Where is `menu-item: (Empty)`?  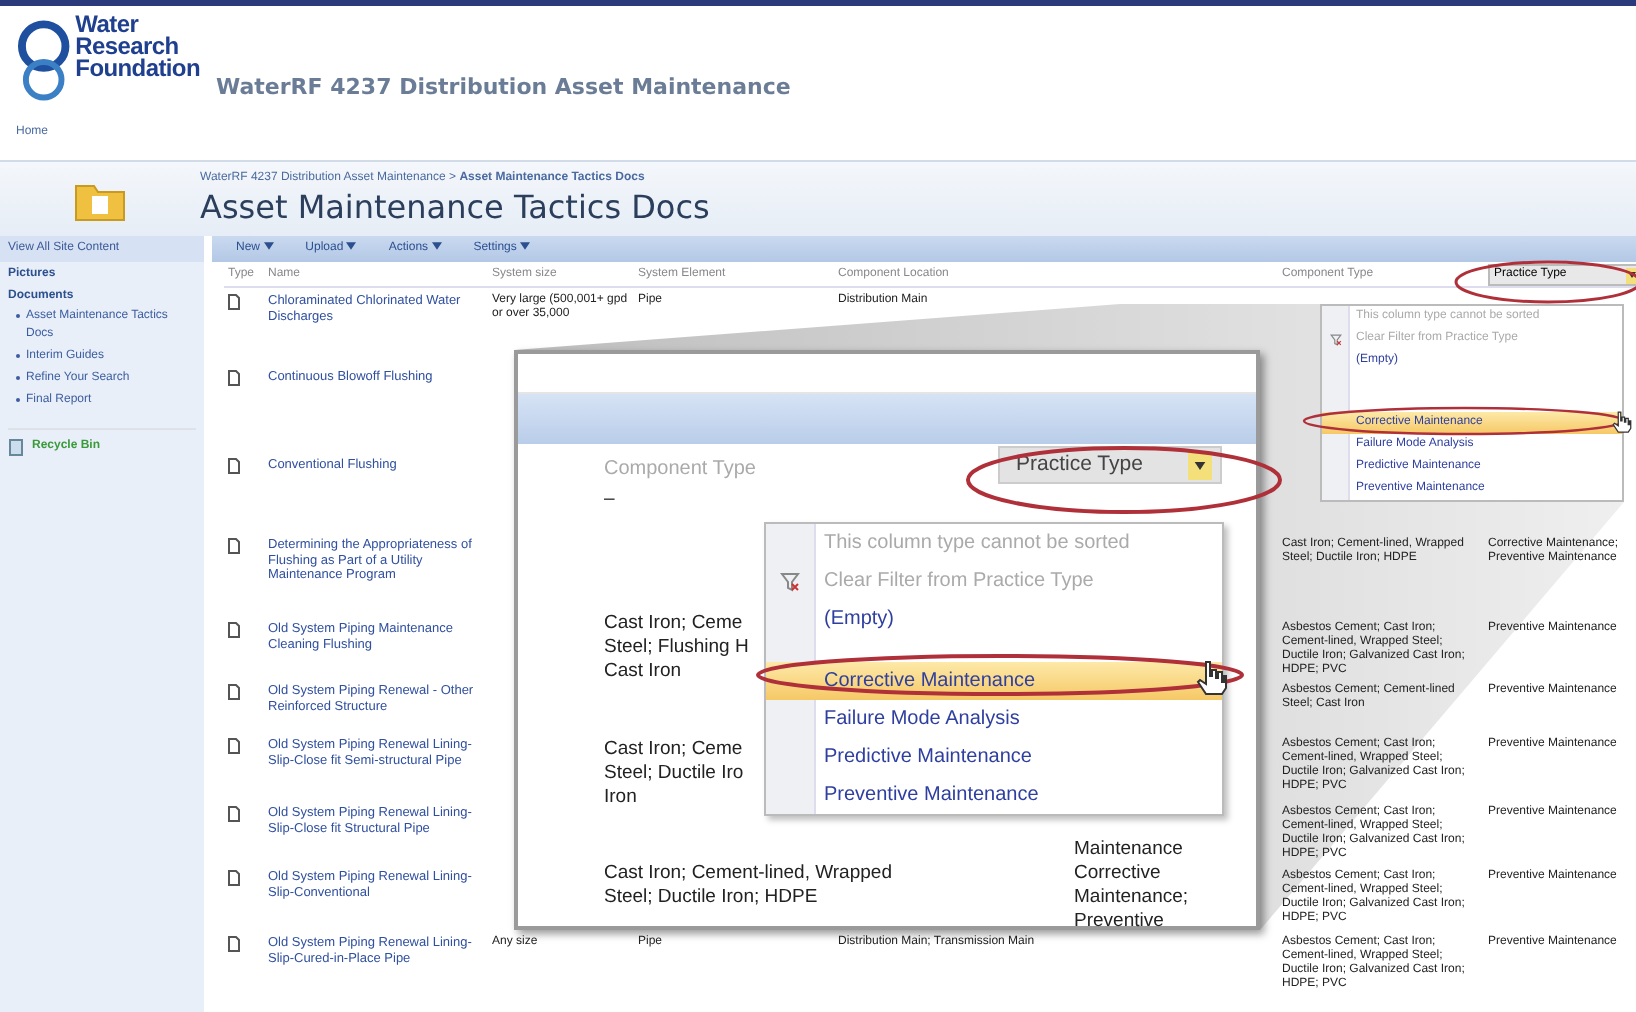
menu-item: (Empty) is located at coordinates (994, 619).